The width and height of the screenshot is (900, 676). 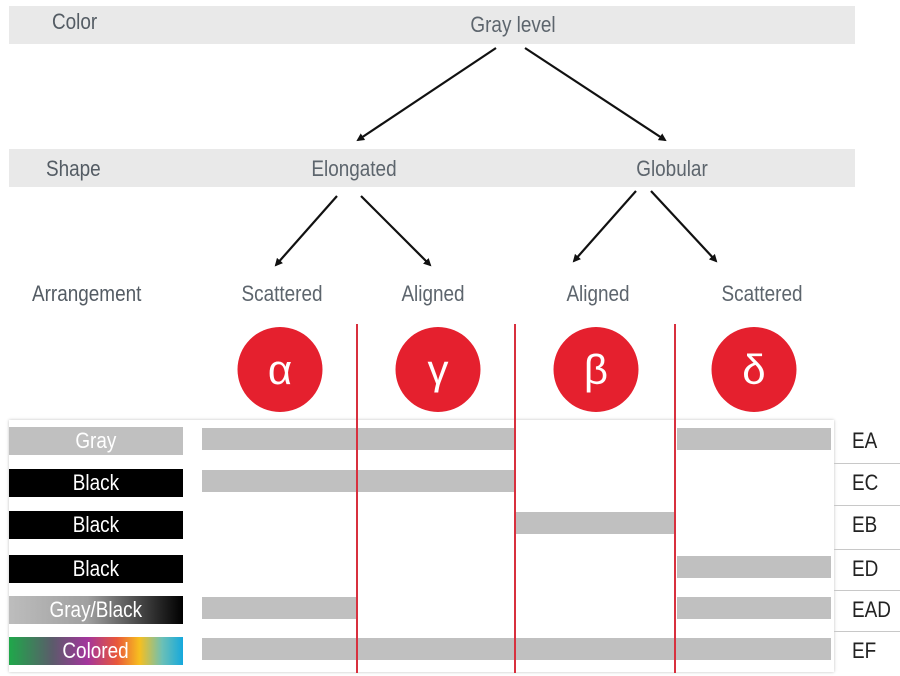 What do you see at coordinates (865, 482) in the screenshot?
I see `row-code: EC` at bounding box center [865, 482].